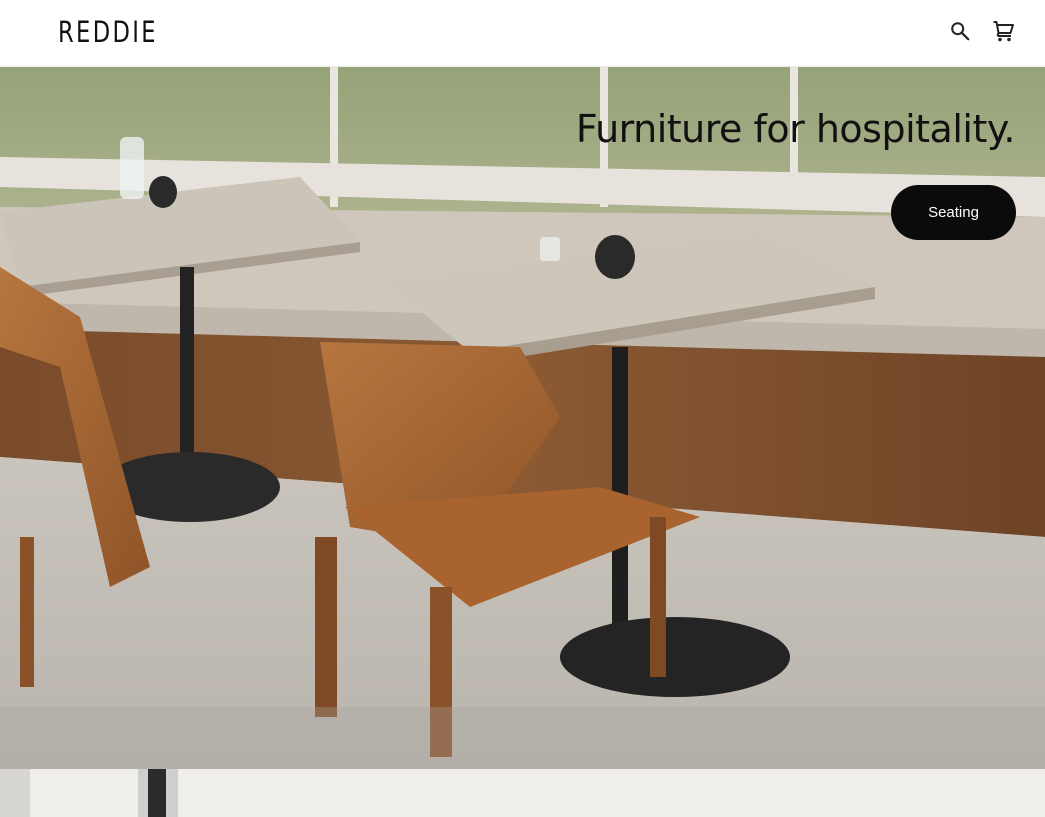 This screenshot has width=1045, height=817. What do you see at coordinates (960, 31) in the screenshot?
I see `search-icon` at bounding box center [960, 31].